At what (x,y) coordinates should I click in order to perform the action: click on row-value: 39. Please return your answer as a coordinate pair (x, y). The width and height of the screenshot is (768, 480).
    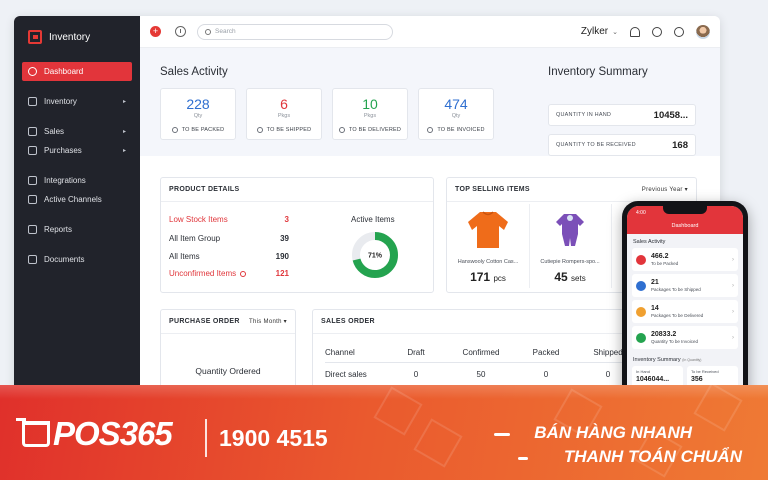
    Looking at the image, I should click on (284, 238).